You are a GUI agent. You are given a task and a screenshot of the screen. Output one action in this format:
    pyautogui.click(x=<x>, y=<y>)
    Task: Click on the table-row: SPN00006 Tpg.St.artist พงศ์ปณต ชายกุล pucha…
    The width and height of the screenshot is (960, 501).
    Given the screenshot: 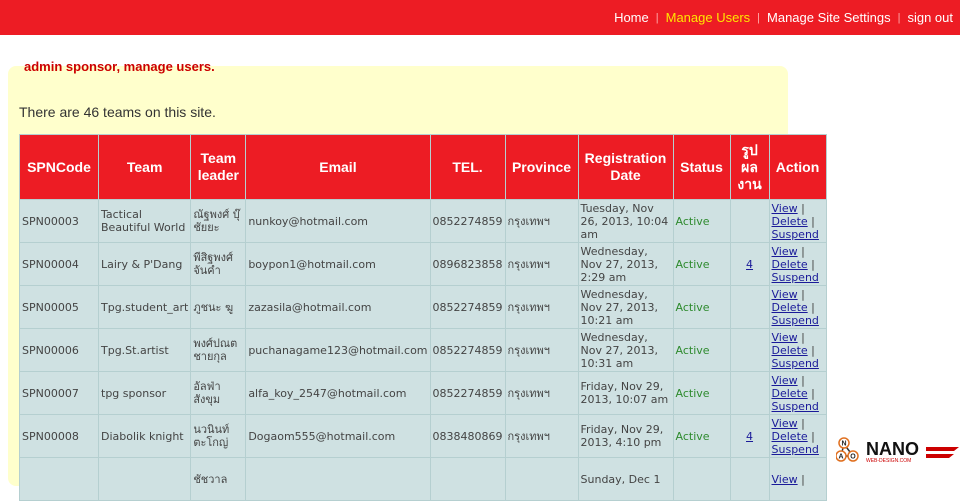 What is the action you would take?
    pyautogui.click(x=423, y=350)
    